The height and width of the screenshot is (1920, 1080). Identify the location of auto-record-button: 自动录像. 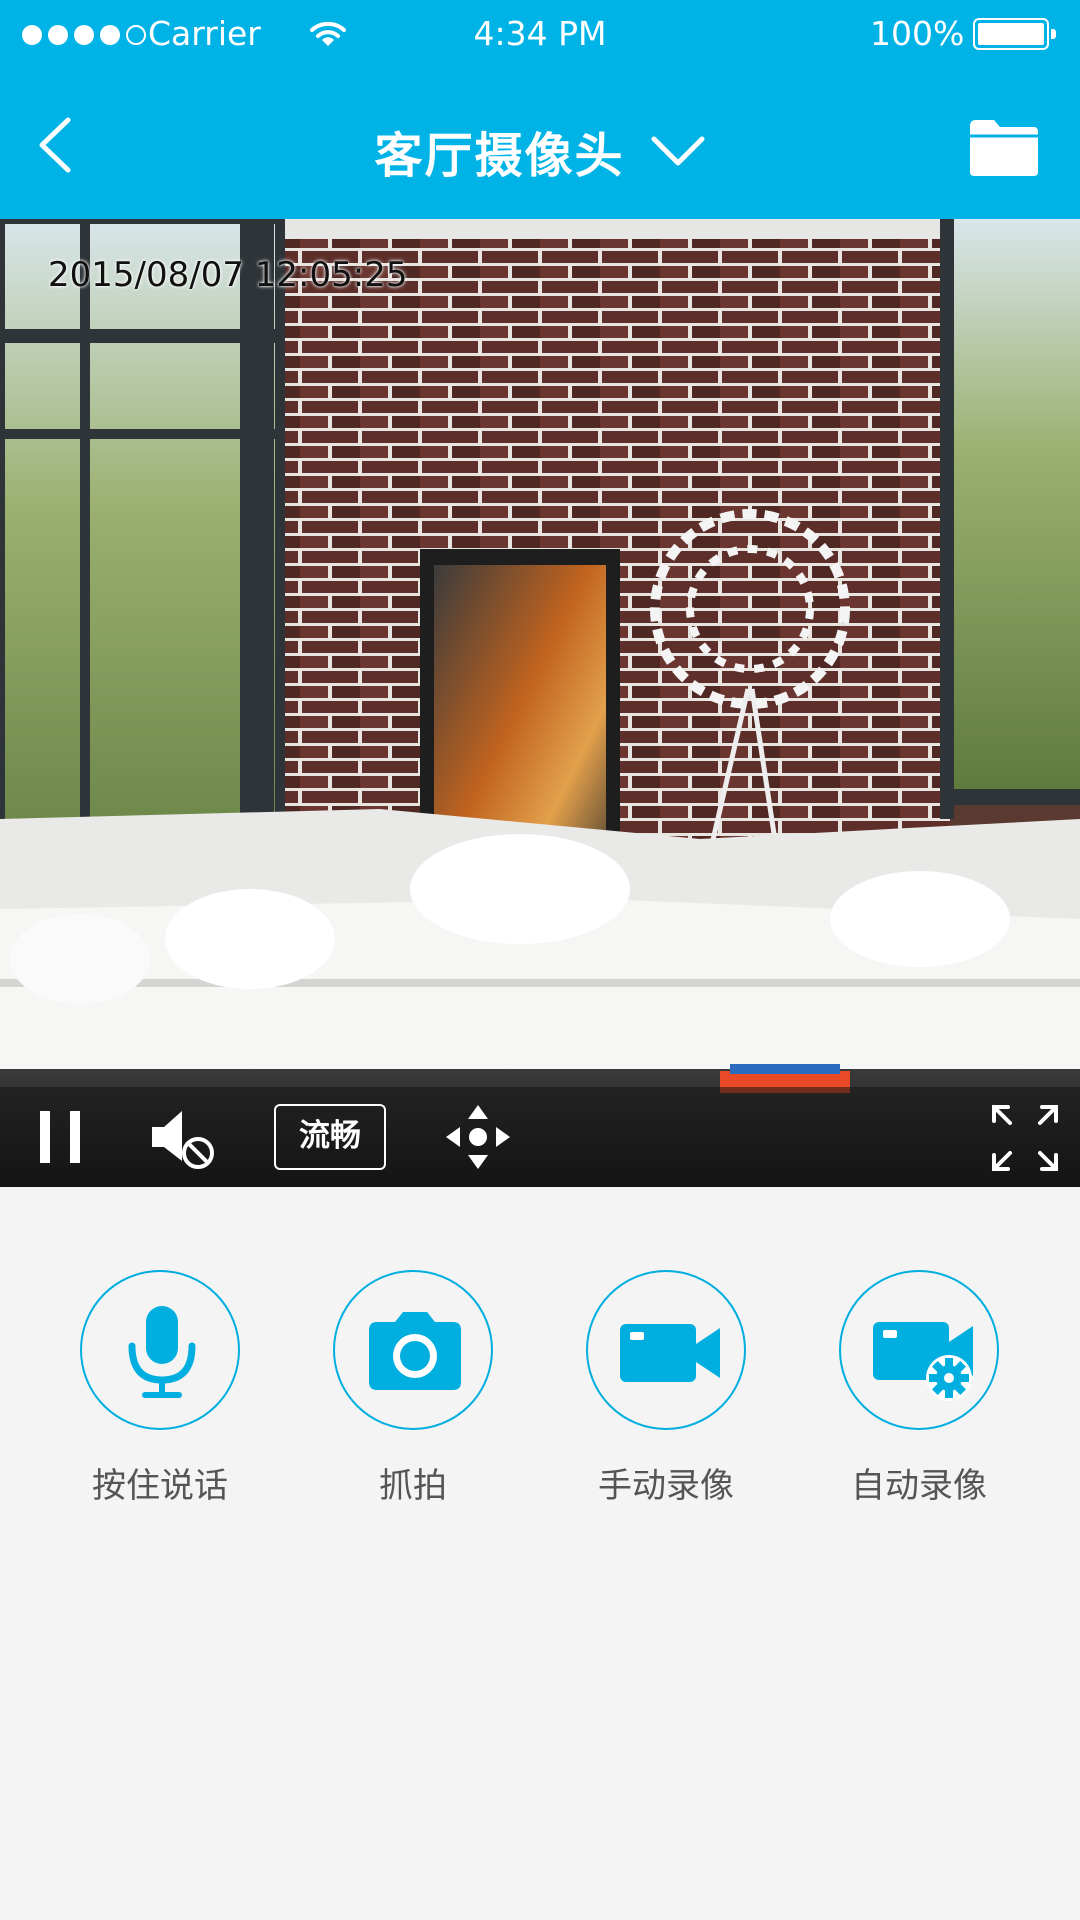
(919, 1388).